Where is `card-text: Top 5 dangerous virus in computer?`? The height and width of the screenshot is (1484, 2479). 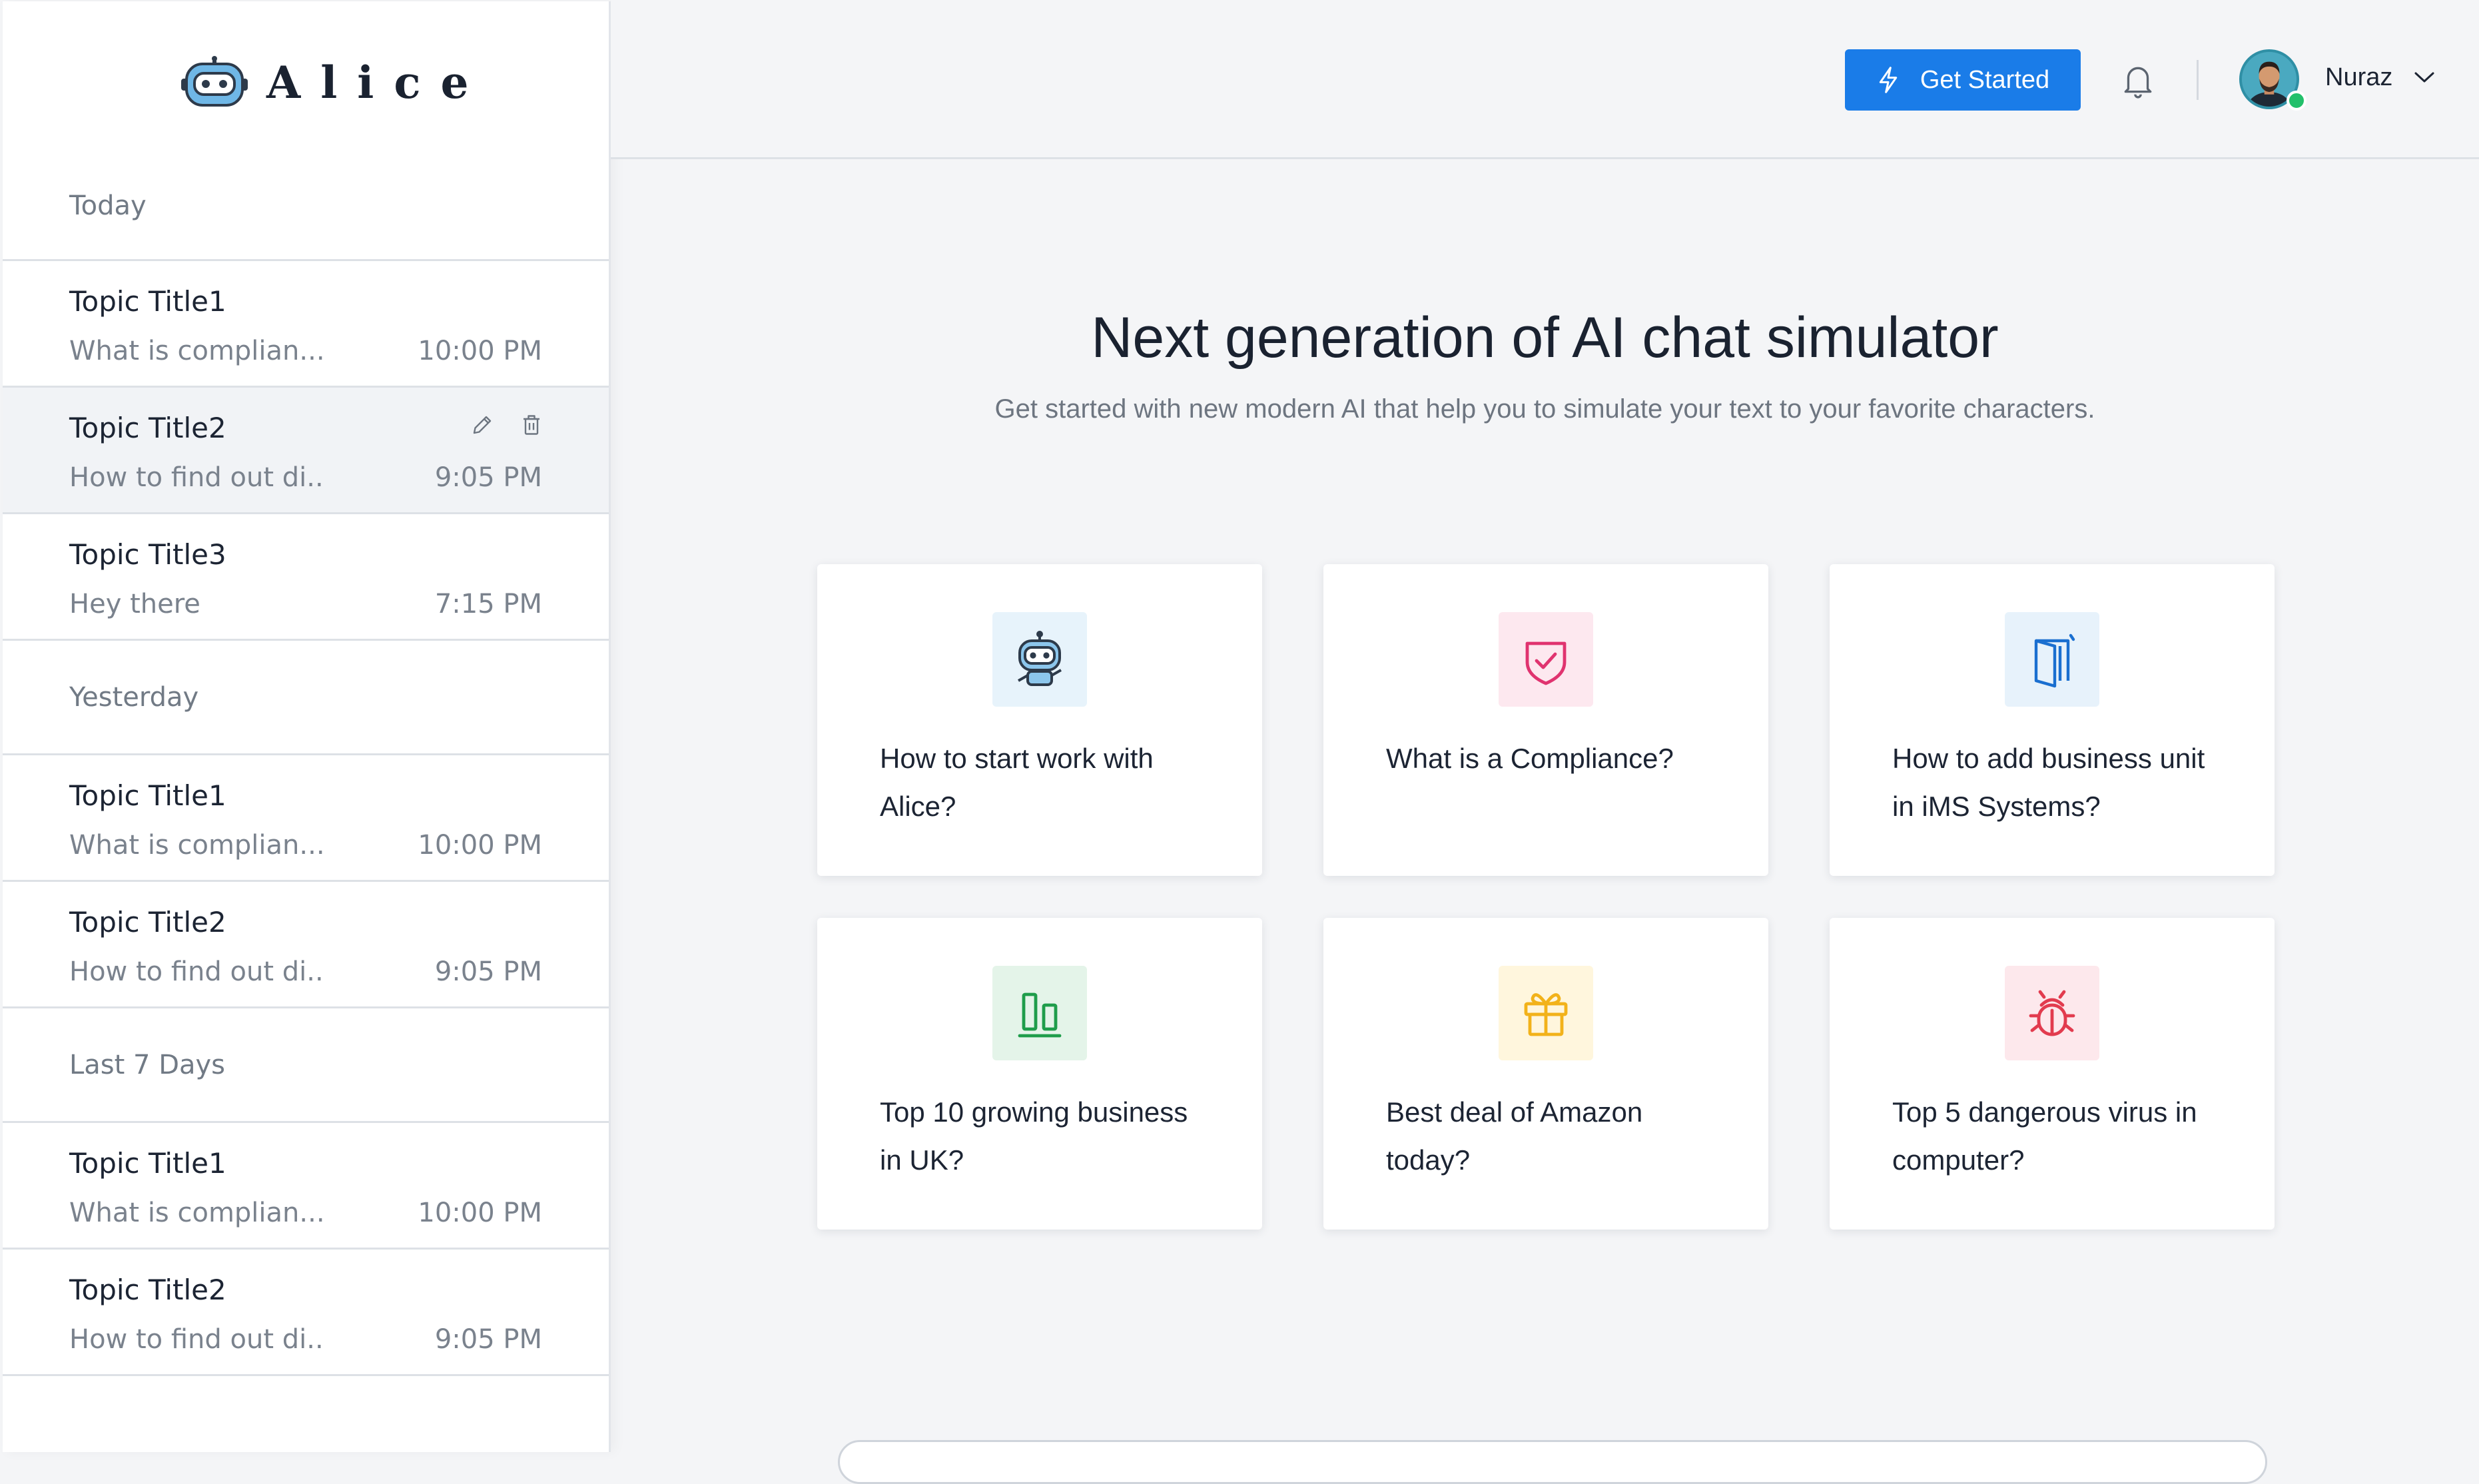 card-text: Top 5 dangerous virus in computer? is located at coordinates (2044, 1136).